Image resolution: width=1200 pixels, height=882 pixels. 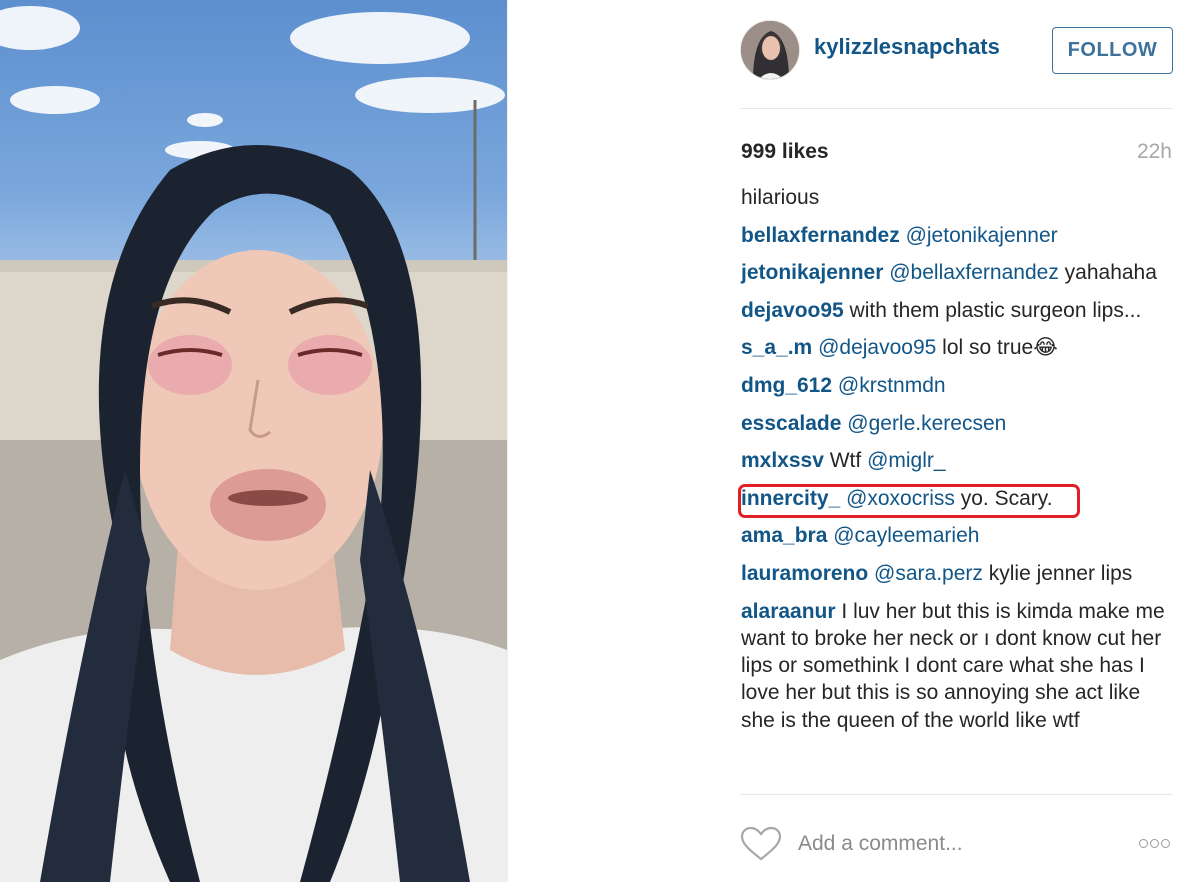 What do you see at coordinates (1112, 50) in the screenshot?
I see `follow-button: FOLLOW` at bounding box center [1112, 50].